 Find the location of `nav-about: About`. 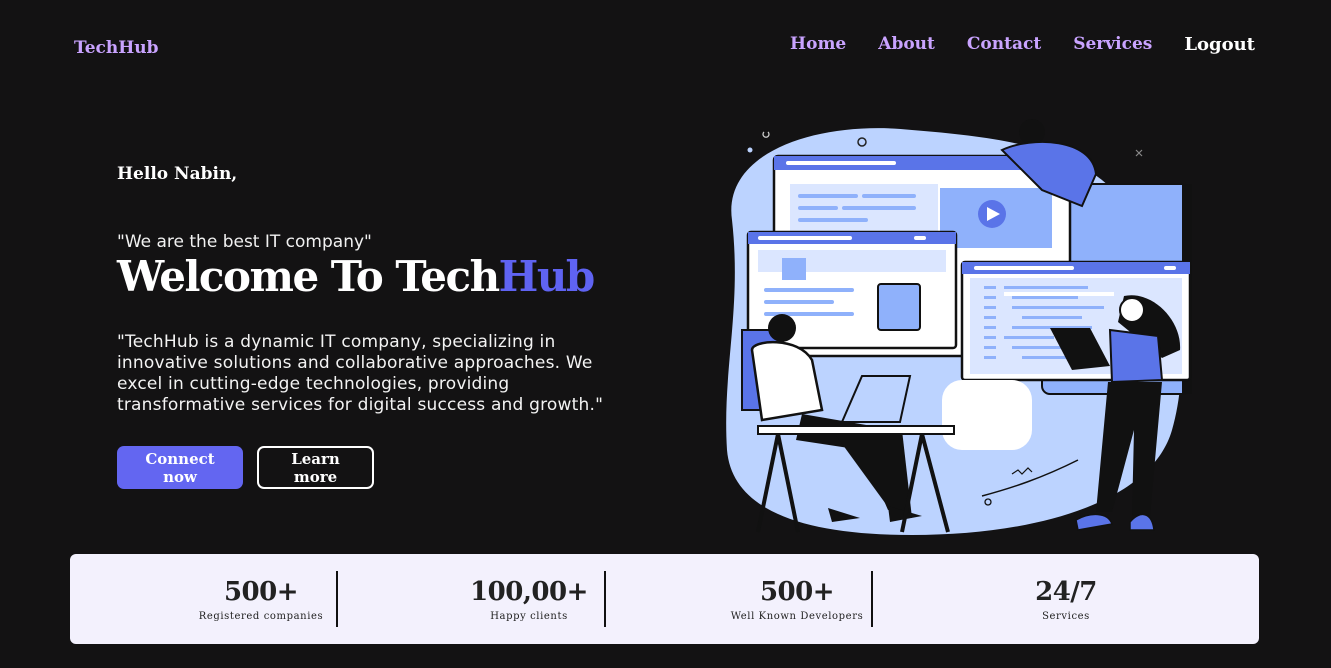

nav-about: About is located at coordinates (906, 44).